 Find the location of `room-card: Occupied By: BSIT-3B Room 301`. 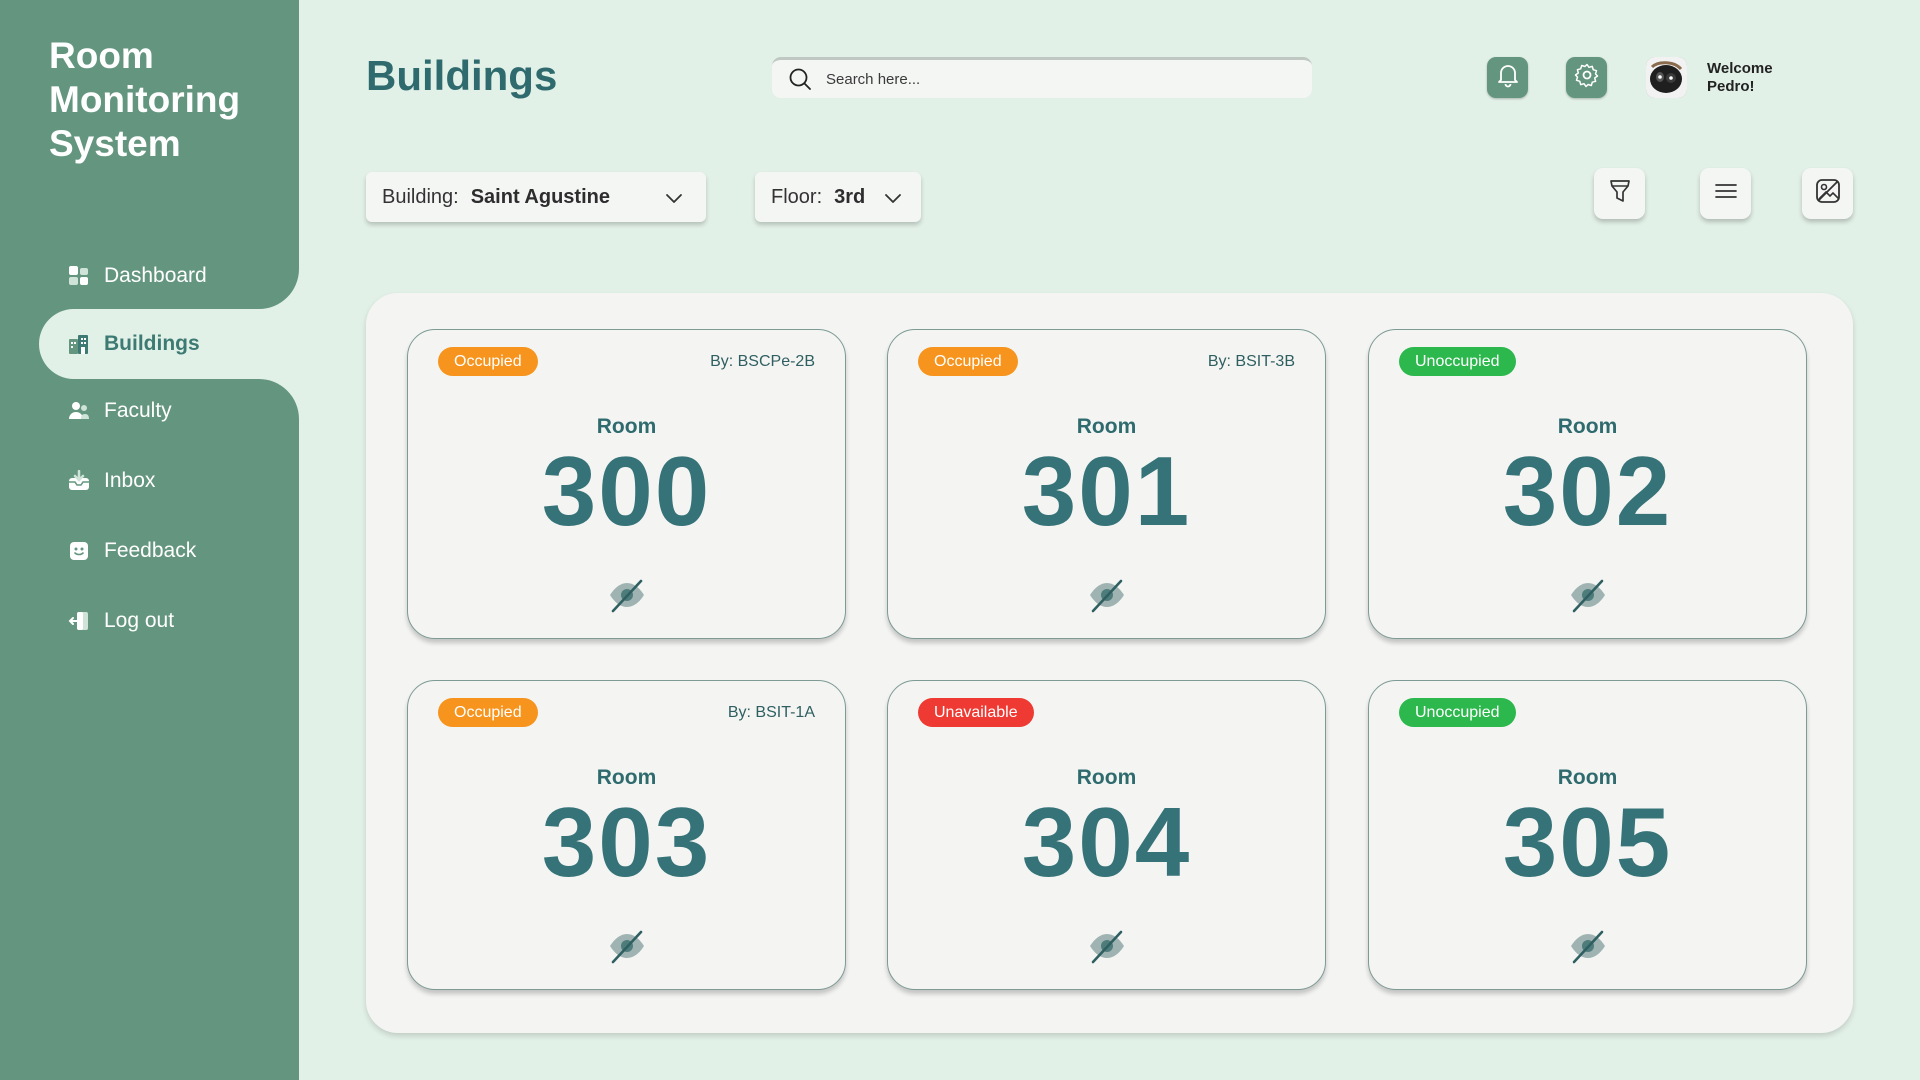

room-card: Occupied By: BSIT-3B Room 301 is located at coordinates (1106, 484).